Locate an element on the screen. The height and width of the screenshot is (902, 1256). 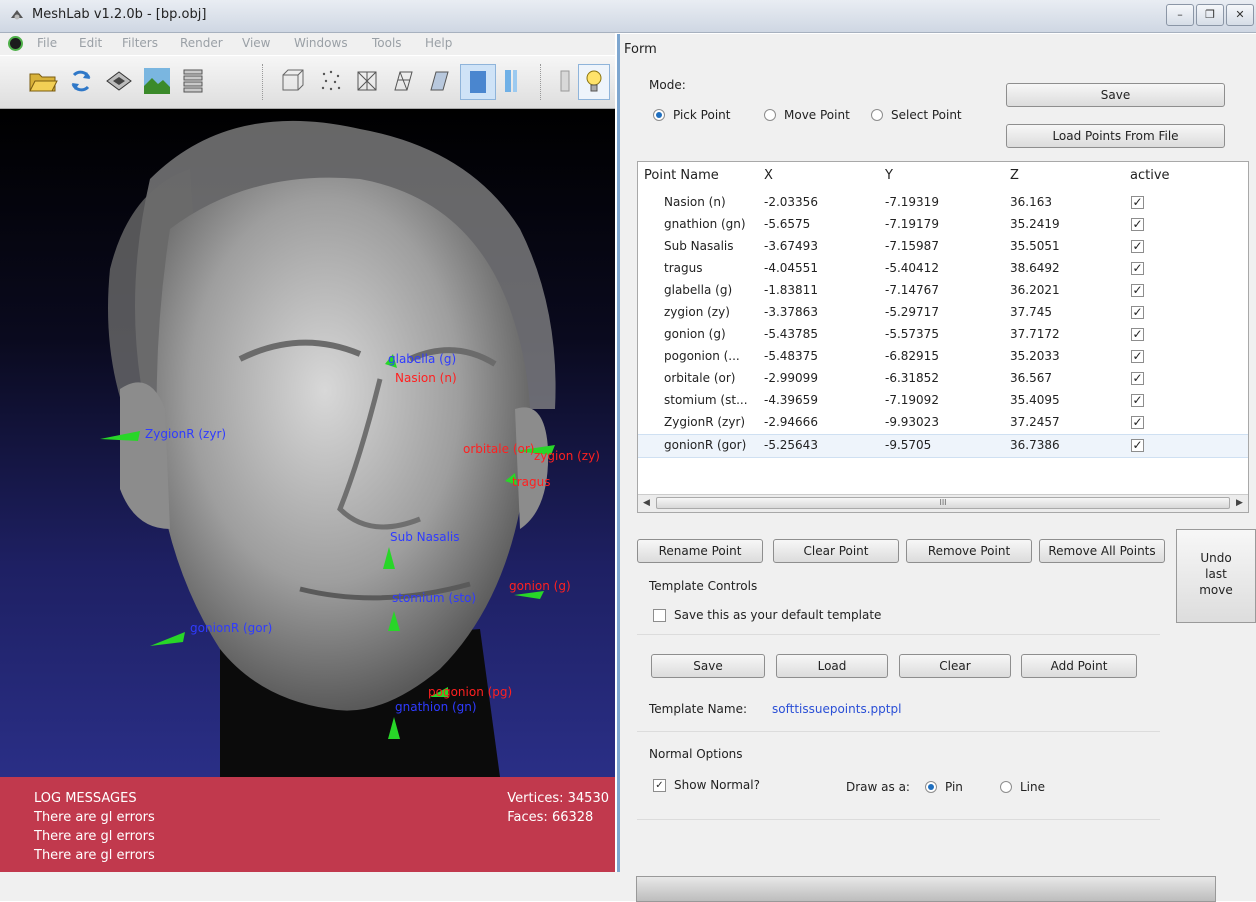
undo-label: last is located at coordinates (1216, 574).